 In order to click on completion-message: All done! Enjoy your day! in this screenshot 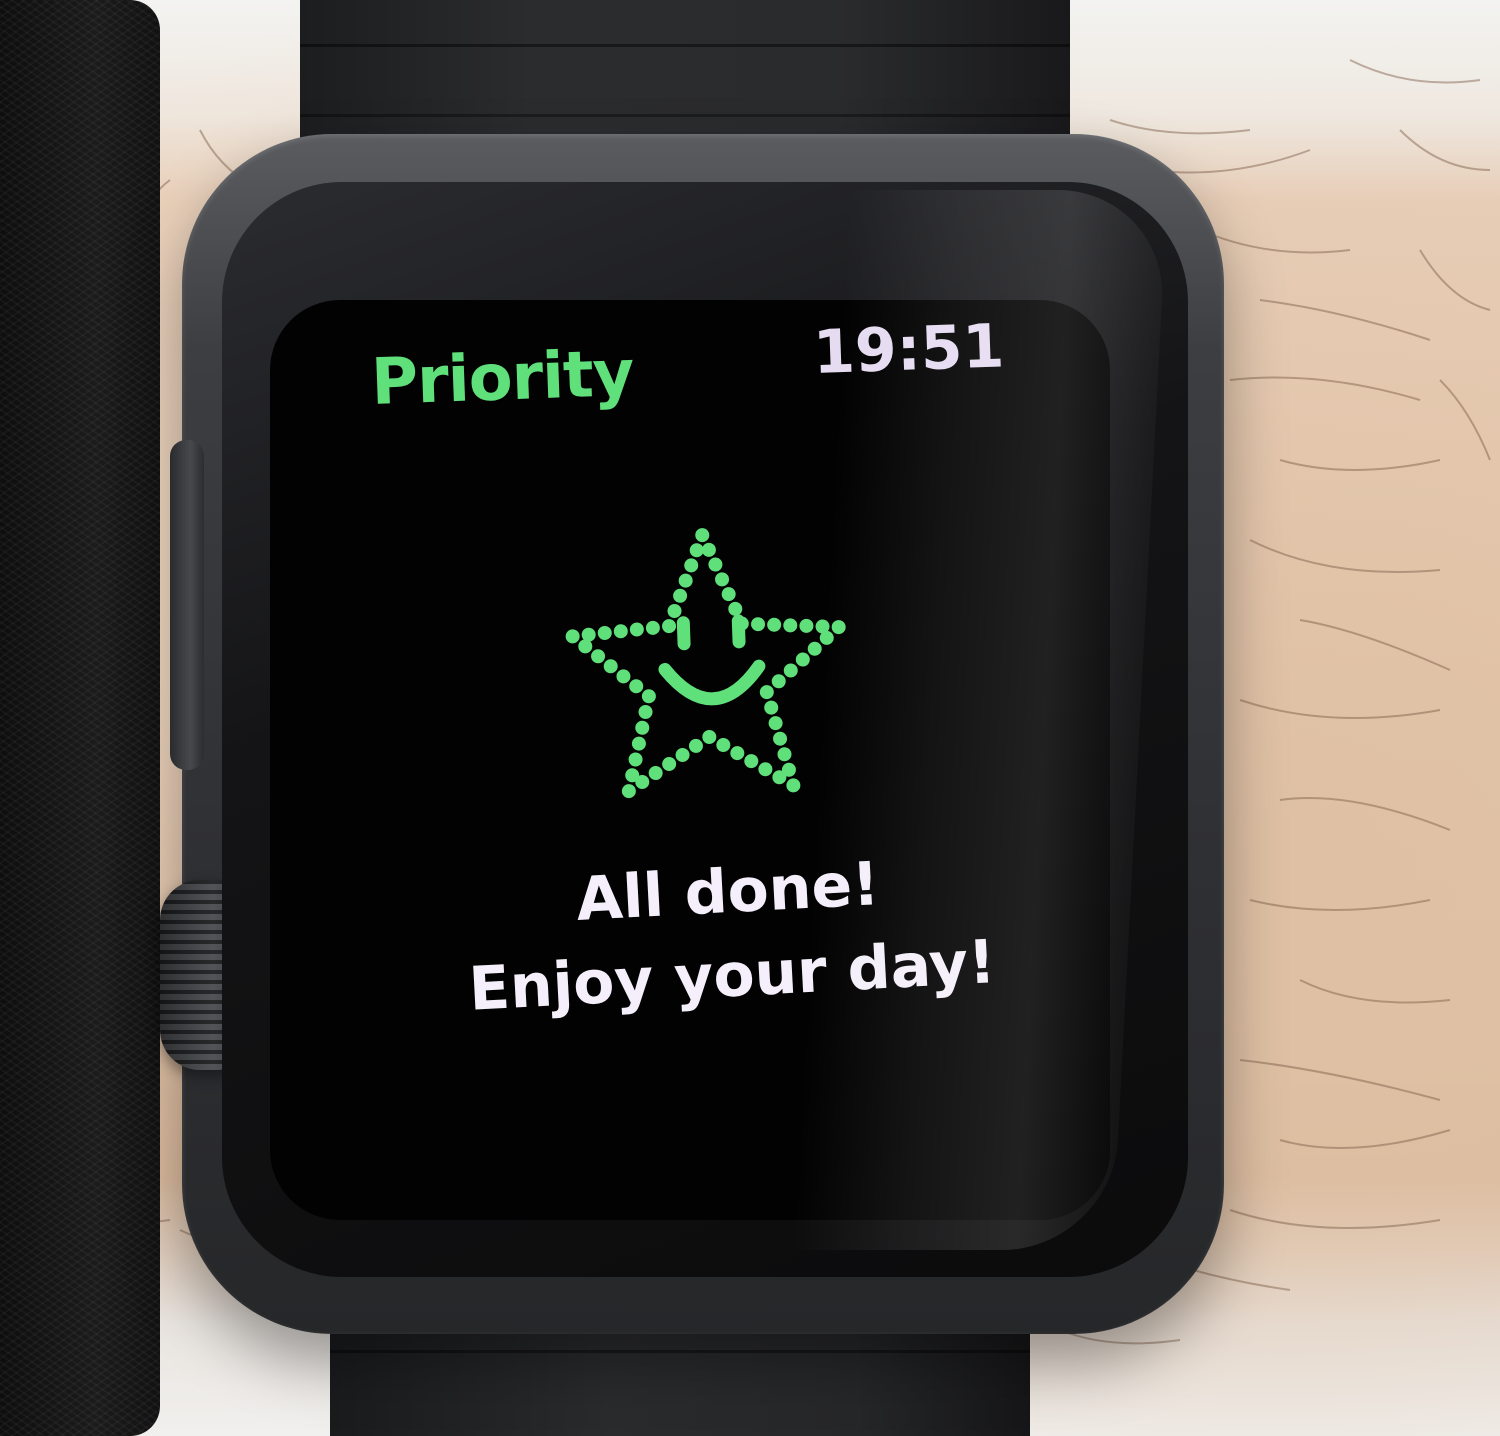, I will do `click(730, 934)`.